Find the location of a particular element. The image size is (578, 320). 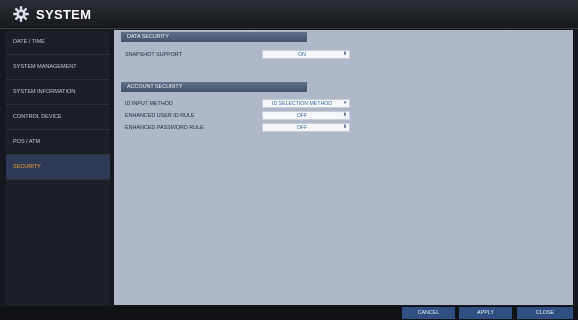

enhanced-password-rule-label: ENHANCED PASSWORD RULE is located at coordinates (164, 128).